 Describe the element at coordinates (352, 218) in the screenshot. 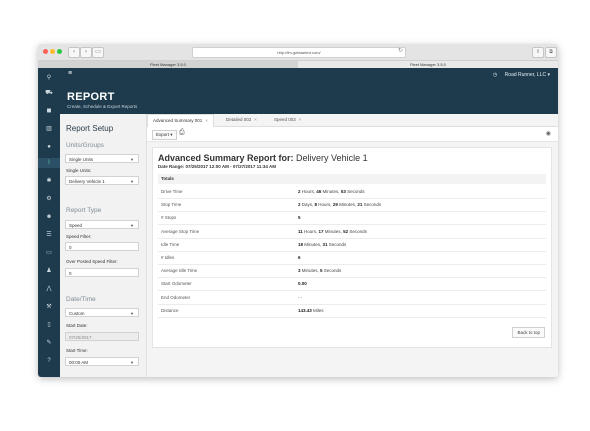

I see `table-row: # Stops 5` at that location.